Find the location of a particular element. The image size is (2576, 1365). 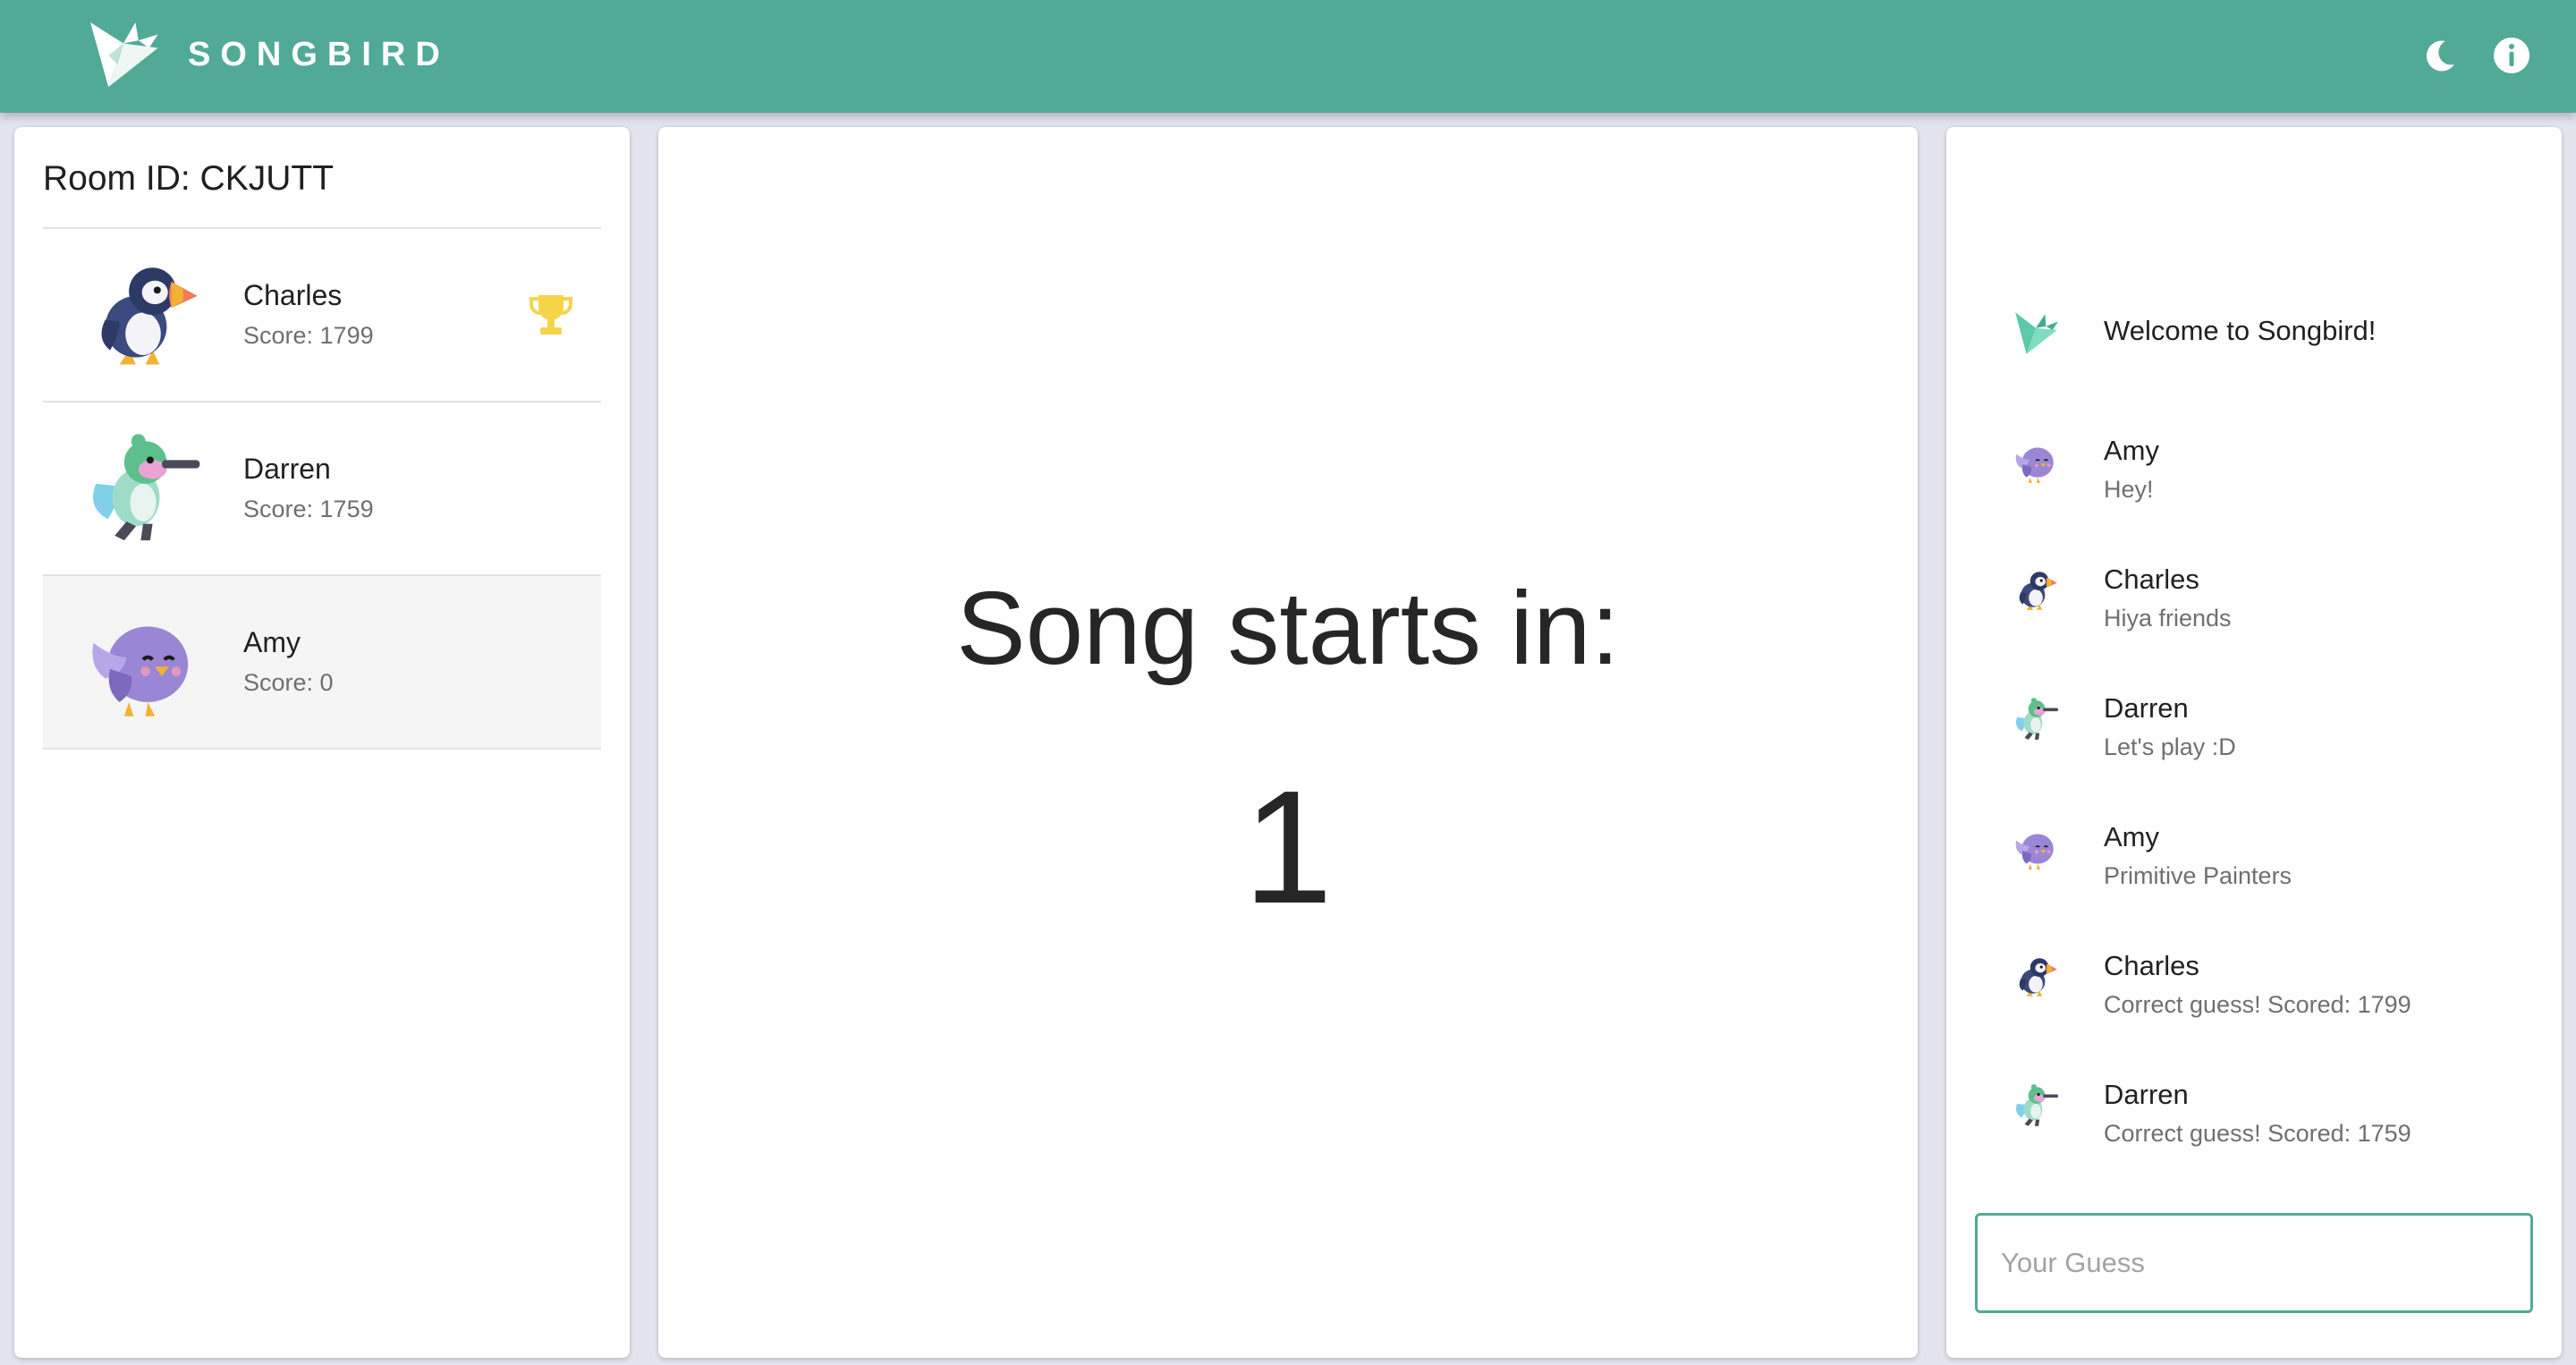

chat-message: Amy Hey! is located at coordinates (2254, 482).